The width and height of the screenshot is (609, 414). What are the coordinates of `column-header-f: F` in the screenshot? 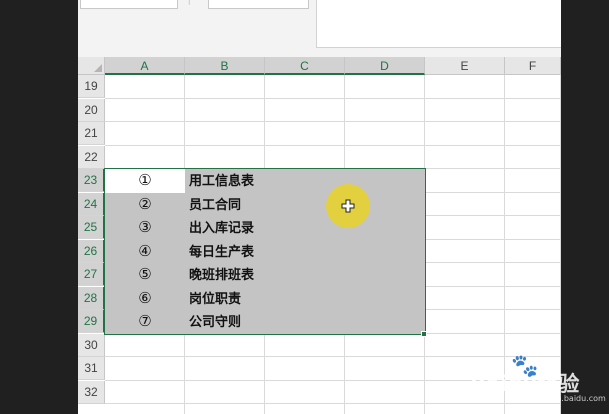 It's located at (533, 66).